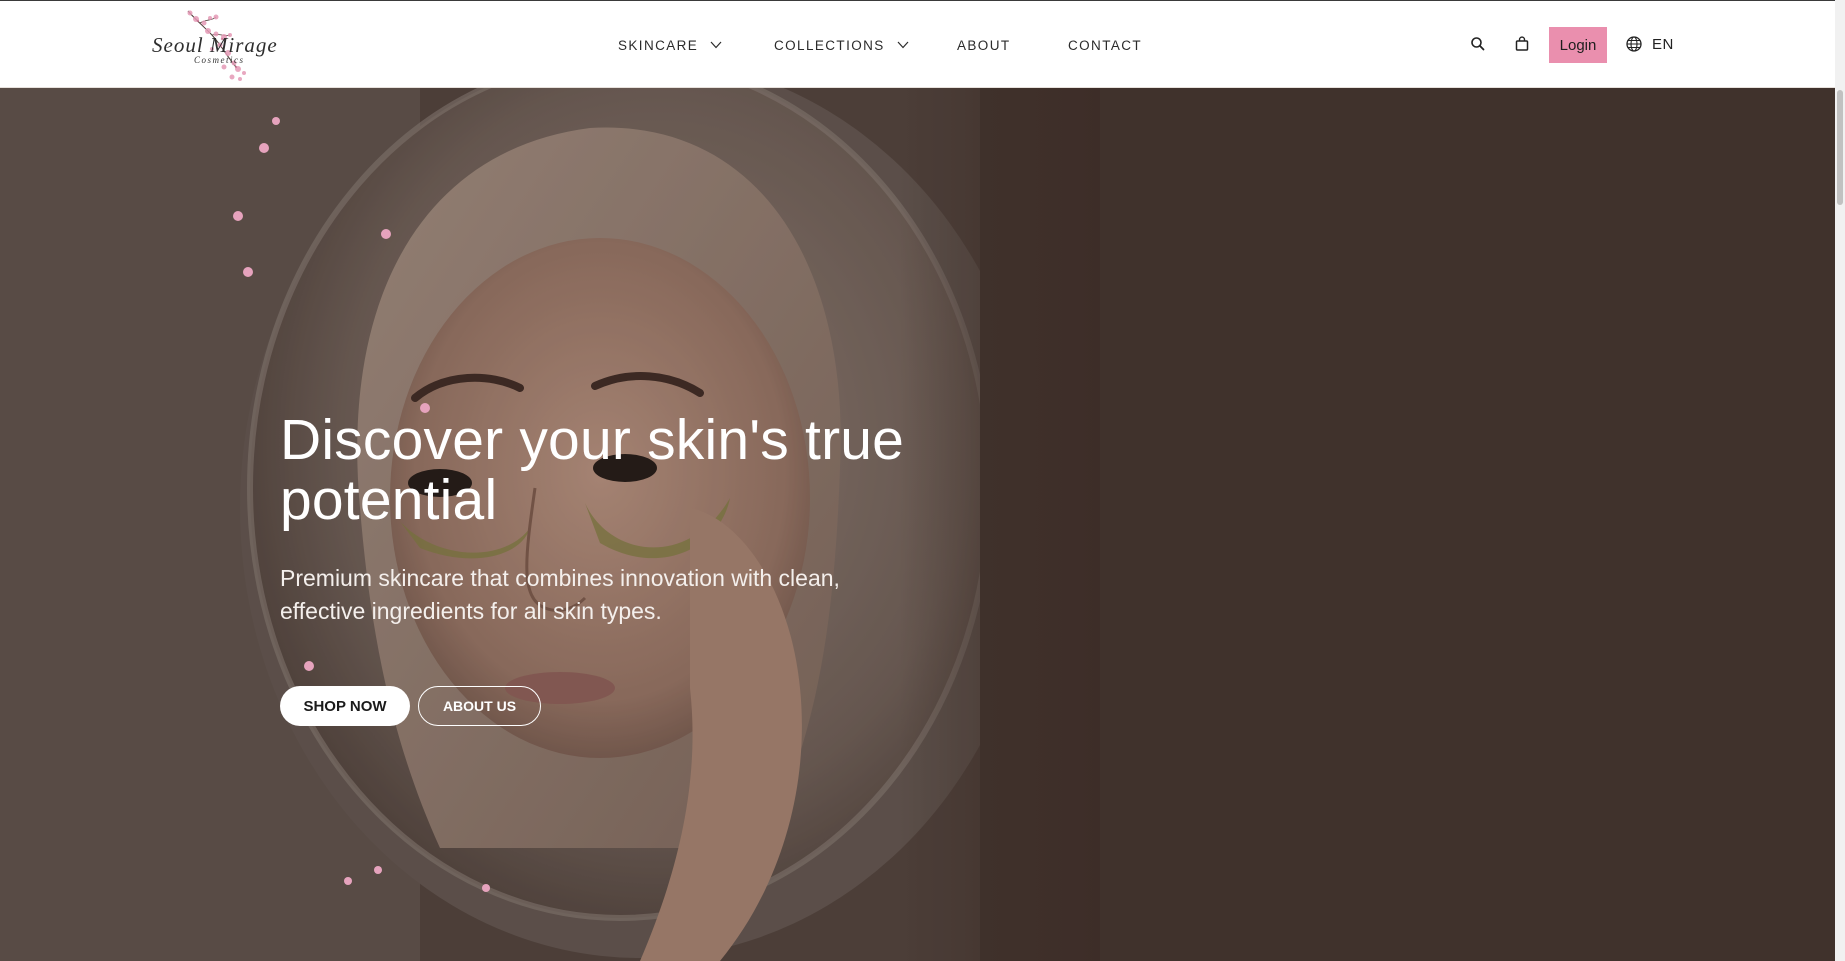 This screenshot has height=961, width=1845. Describe the element at coordinates (658, 45) in the screenshot. I see `nav-item-label: SKINCARE` at that location.